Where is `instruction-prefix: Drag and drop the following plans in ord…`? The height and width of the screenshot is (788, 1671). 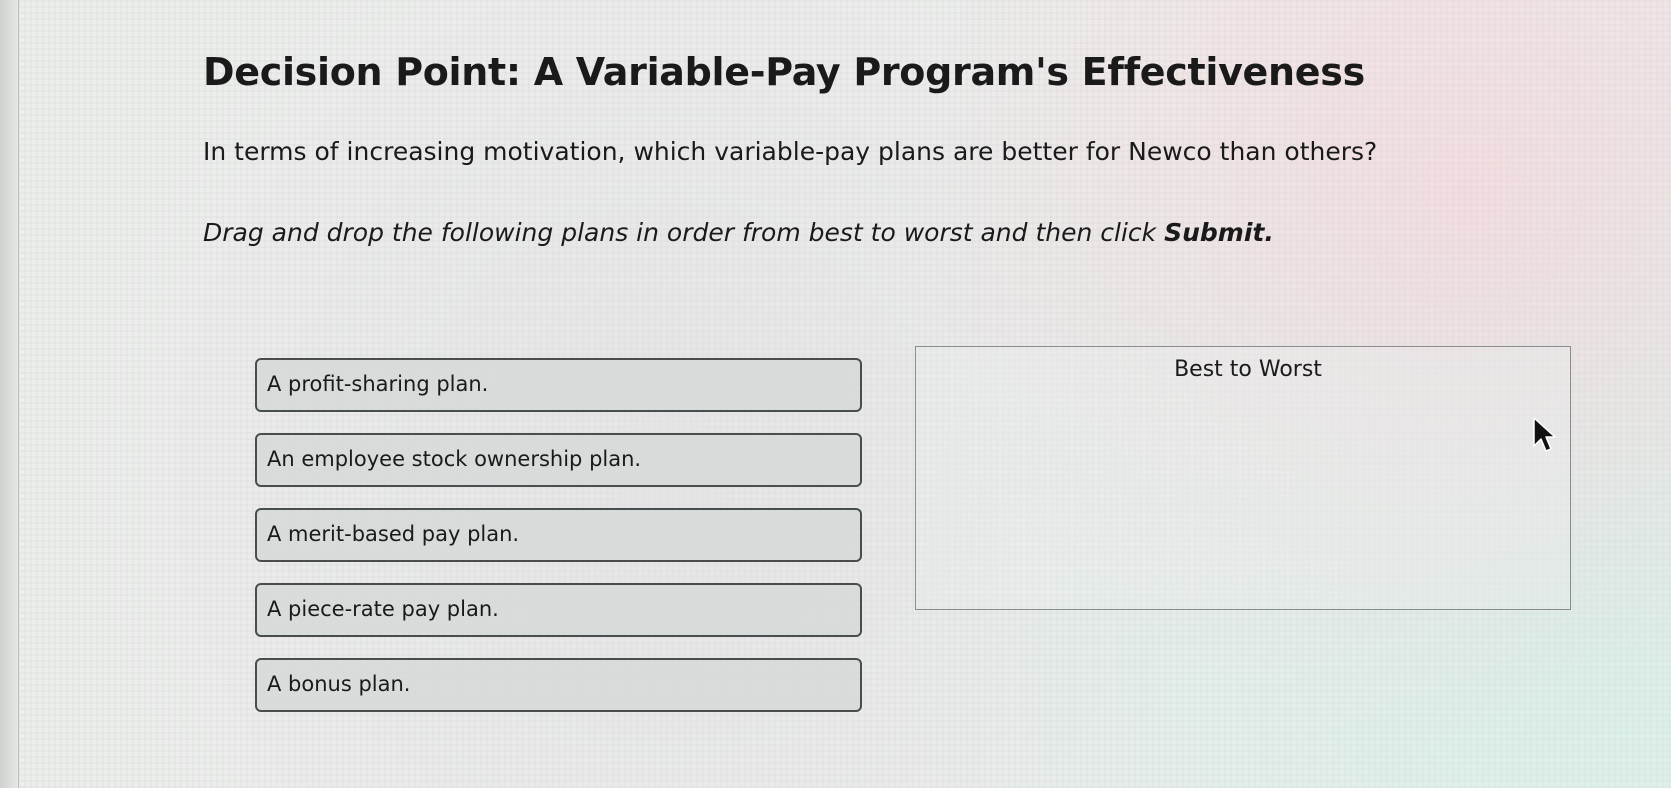
instruction-prefix: Drag and drop the following plans in ord… is located at coordinates (684, 232).